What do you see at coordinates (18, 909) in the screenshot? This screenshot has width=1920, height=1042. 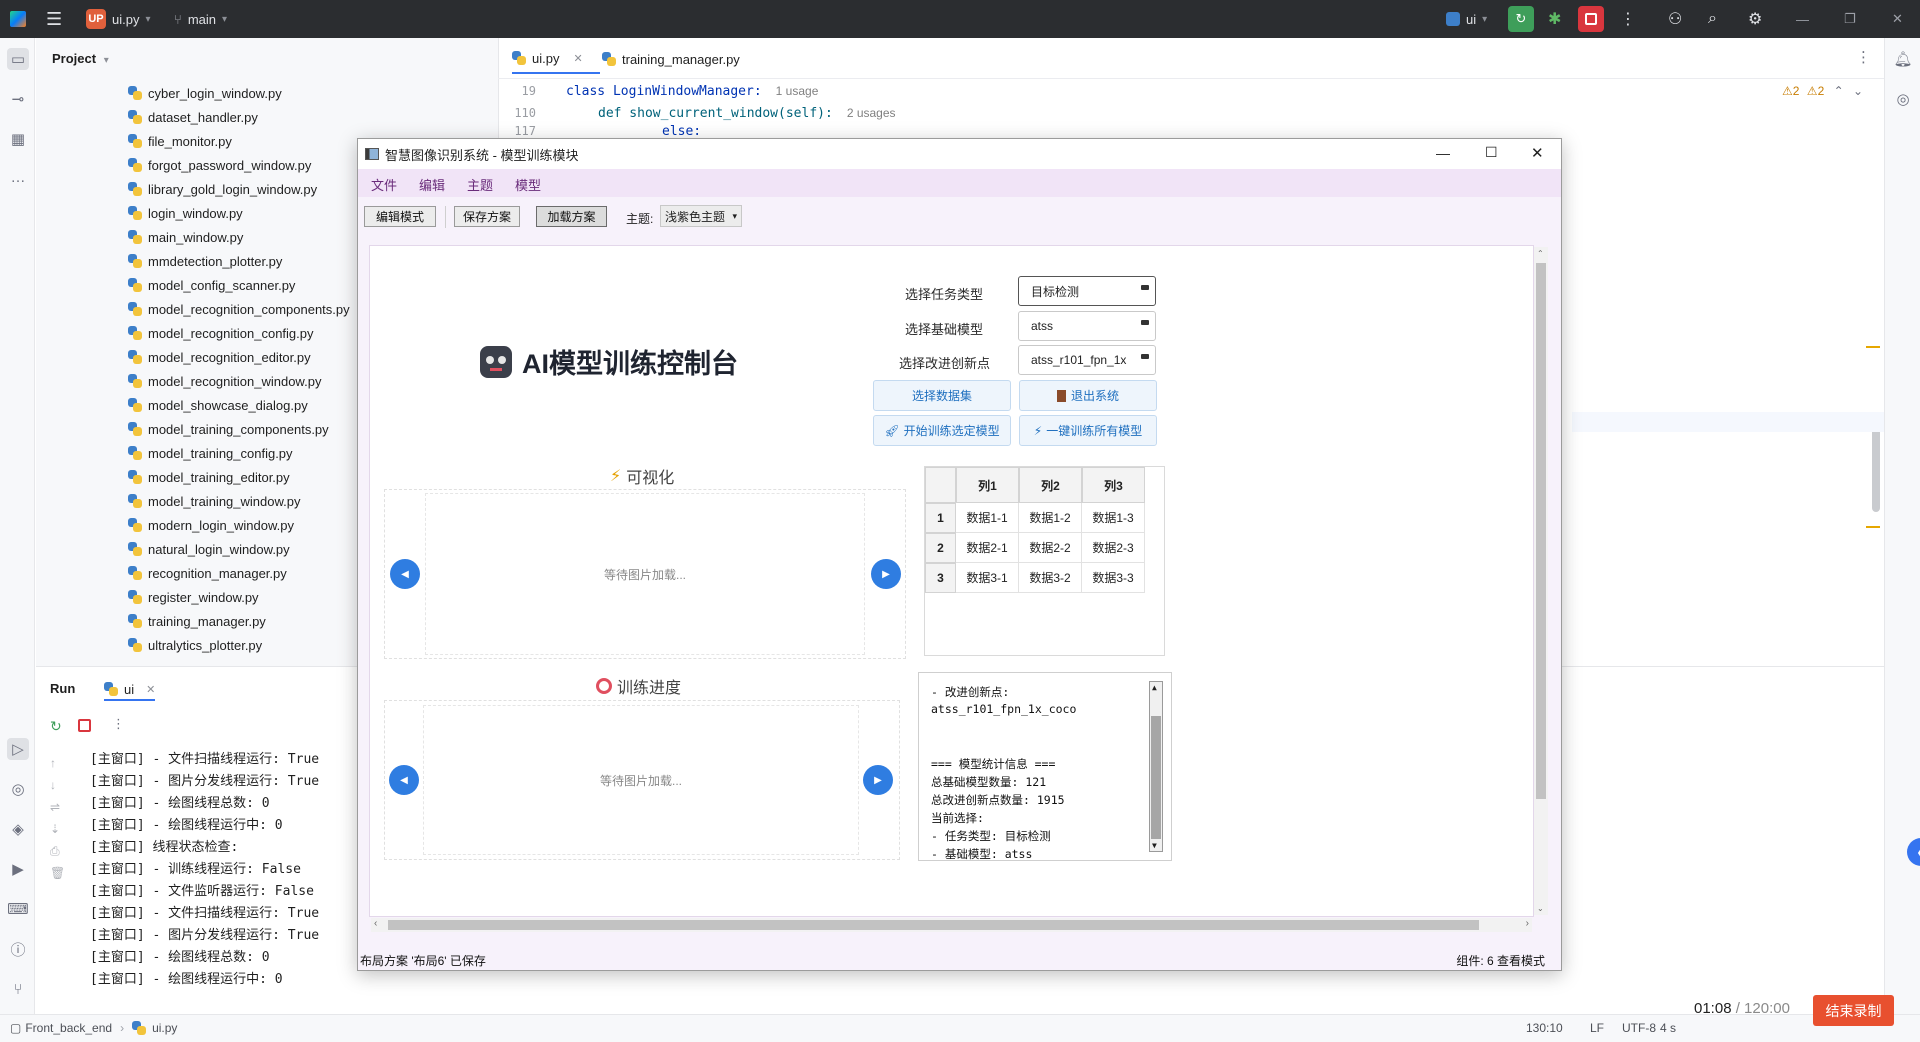 I see `terminal-icon: ⌨` at bounding box center [18, 909].